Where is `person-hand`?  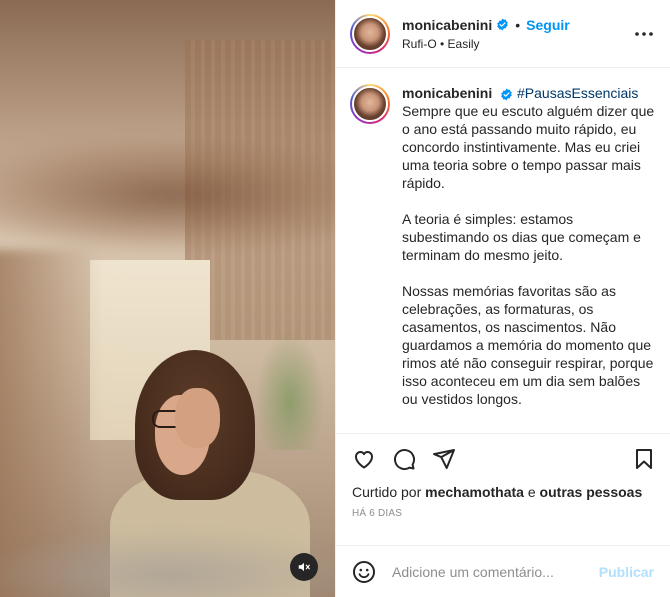
person-hand is located at coordinates (197, 418).